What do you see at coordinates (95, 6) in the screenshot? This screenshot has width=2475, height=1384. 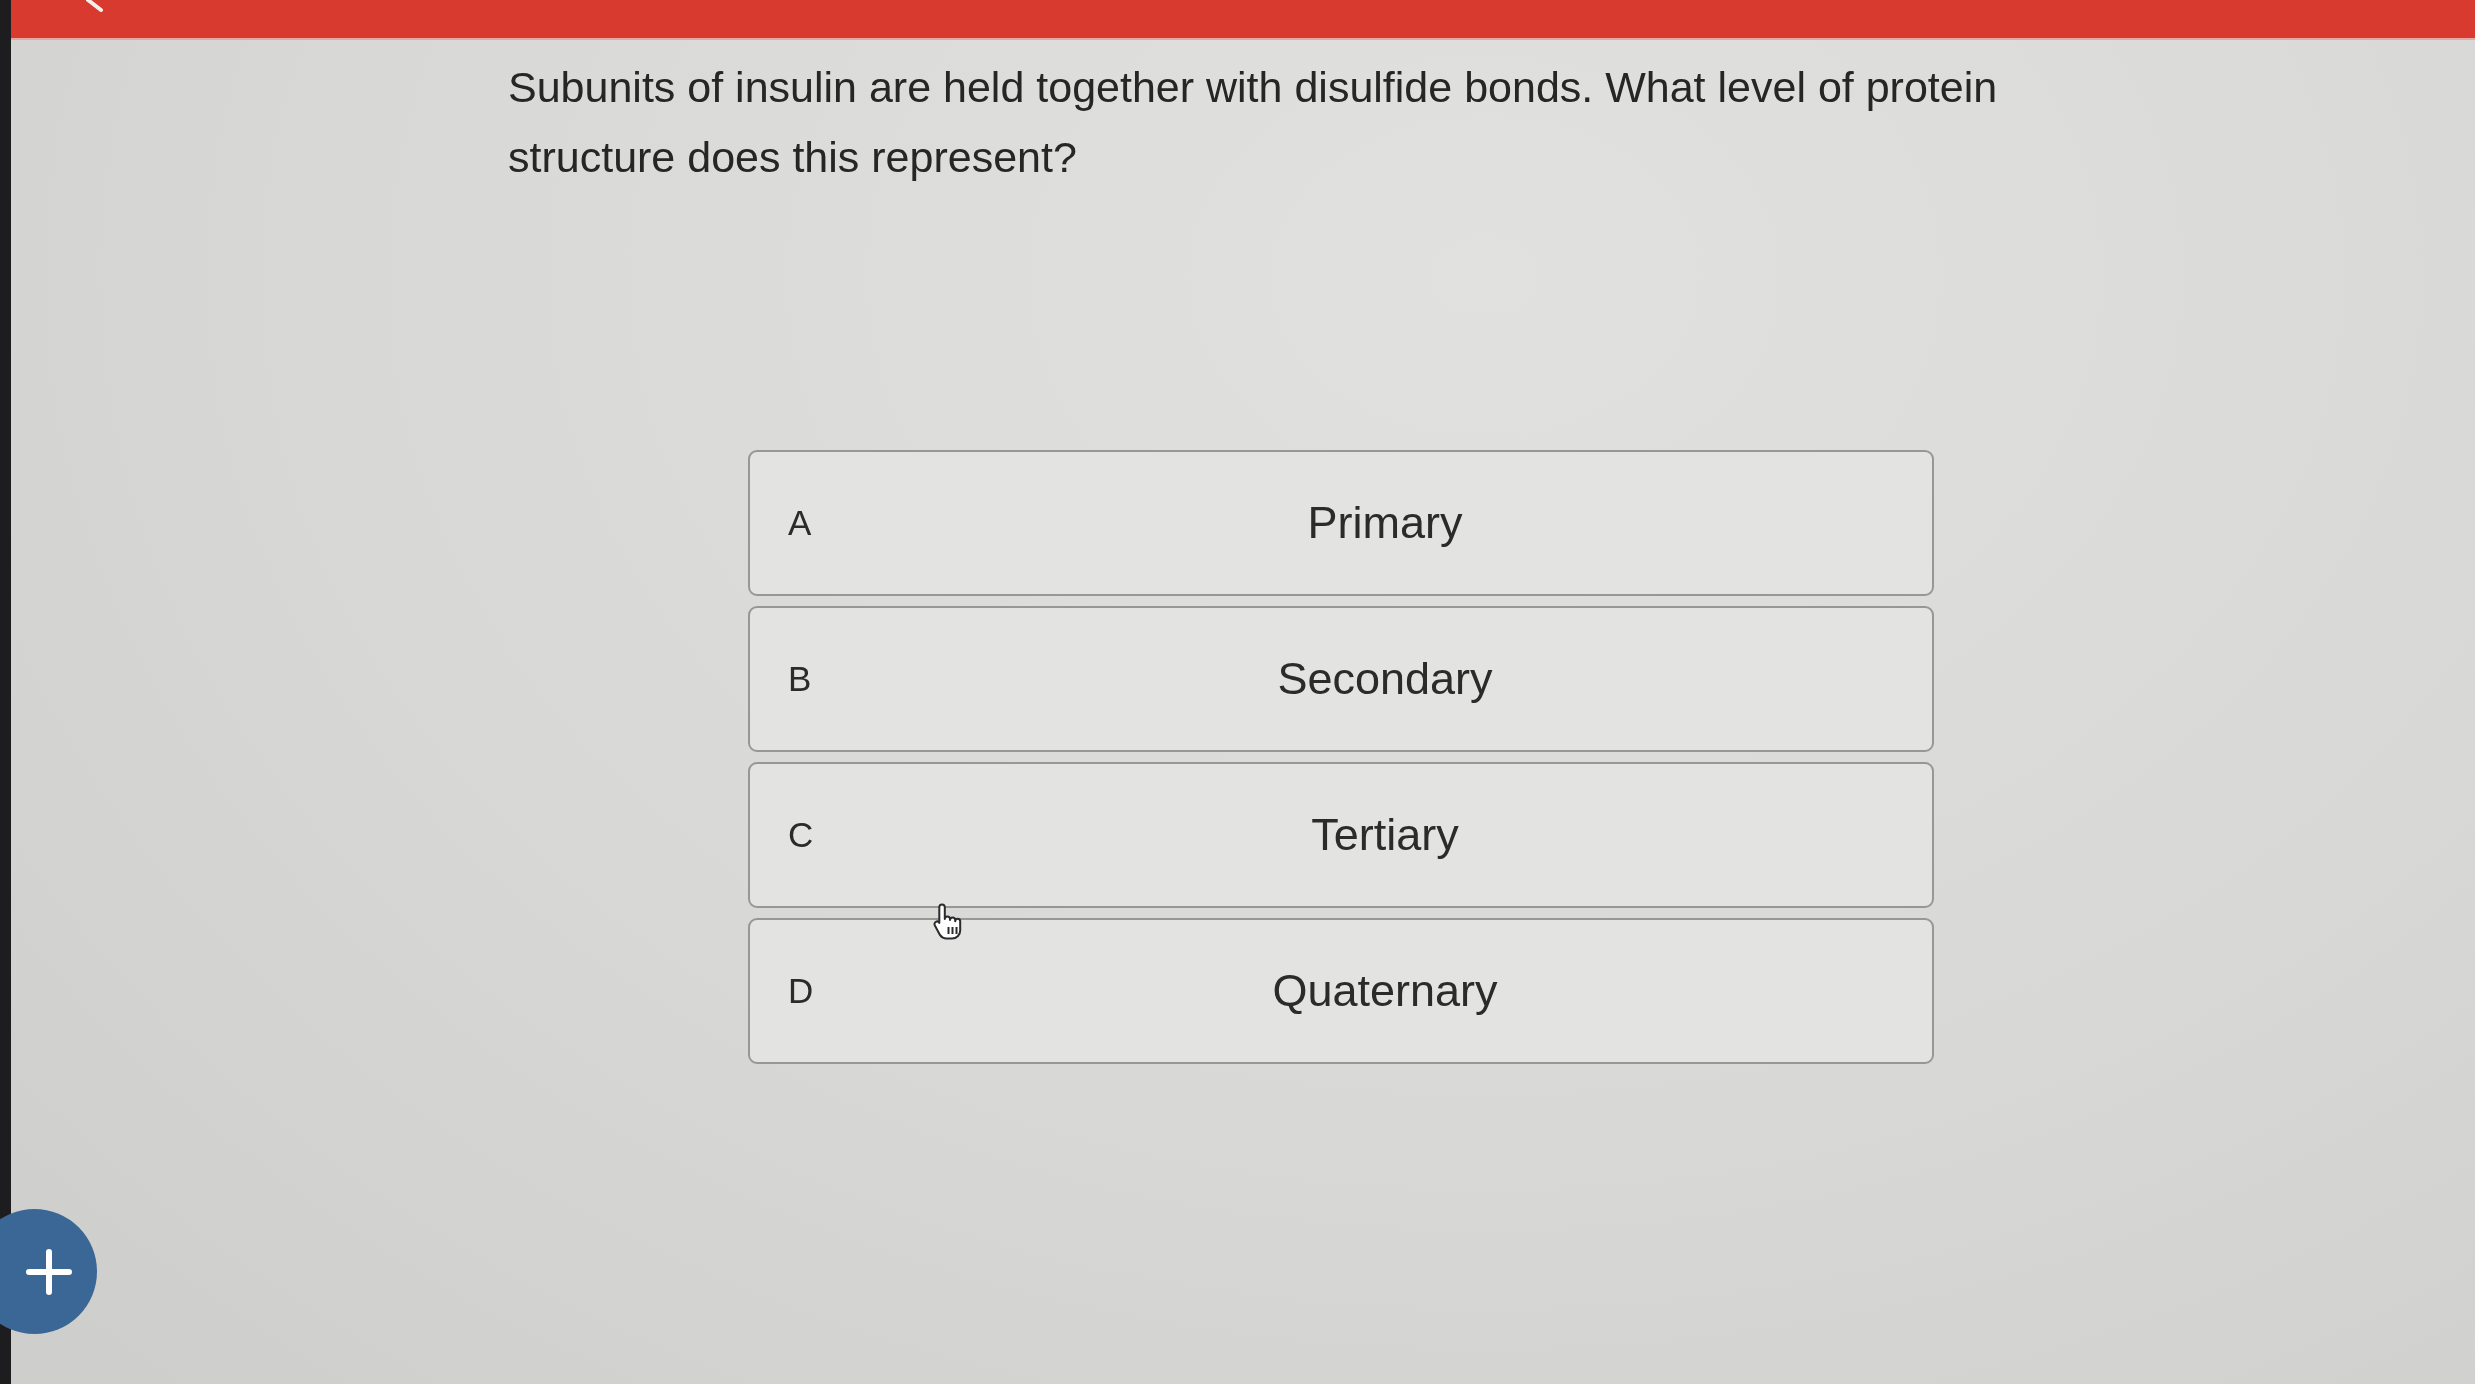 I see `diagonal-line-icon` at bounding box center [95, 6].